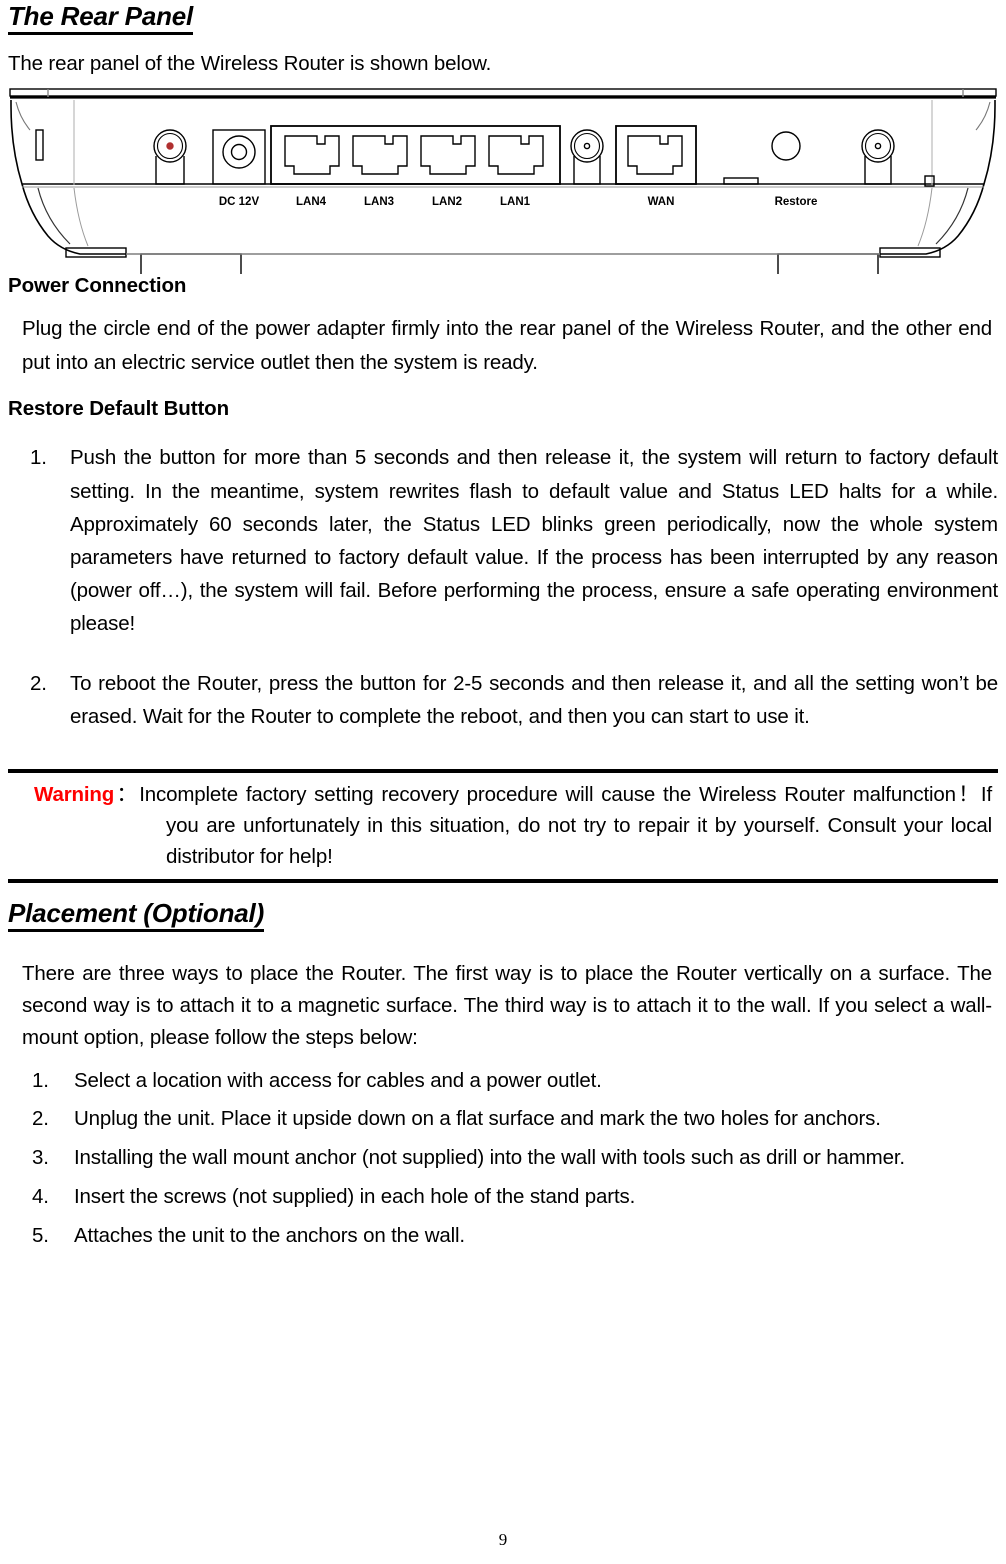 The height and width of the screenshot is (1564, 1006). I want to click on list-item-number: 3., so click(40, 1158).